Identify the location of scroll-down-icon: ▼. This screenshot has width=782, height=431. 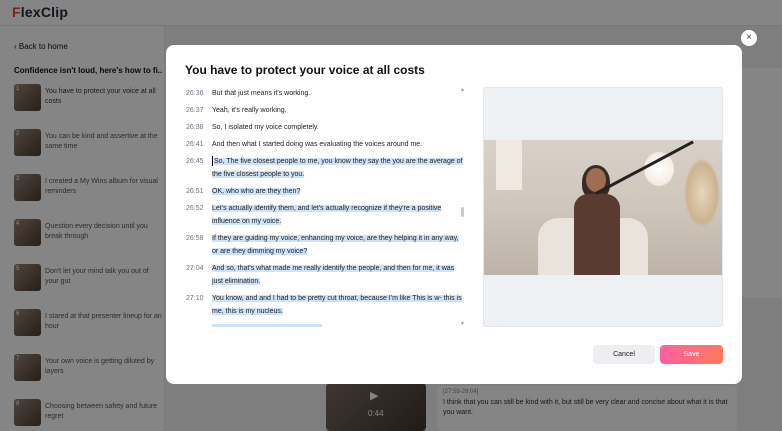
(462, 324).